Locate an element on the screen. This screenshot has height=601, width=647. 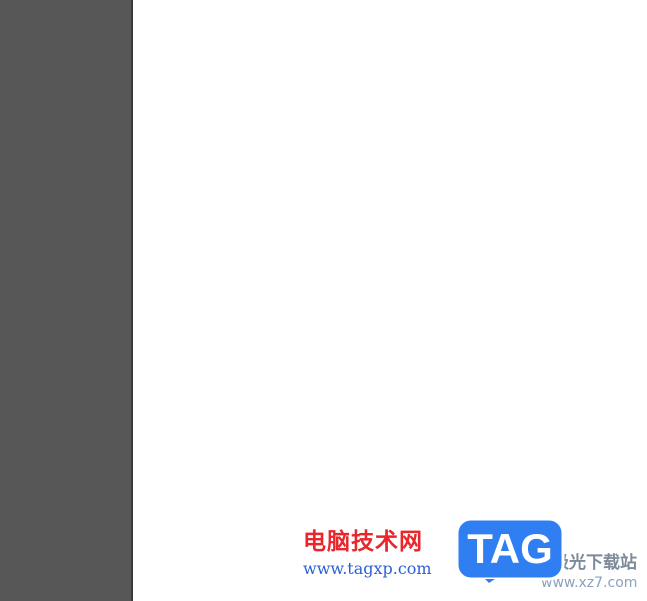
watermark-site-name: 电脑技术网 is located at coordinates (363, 542).